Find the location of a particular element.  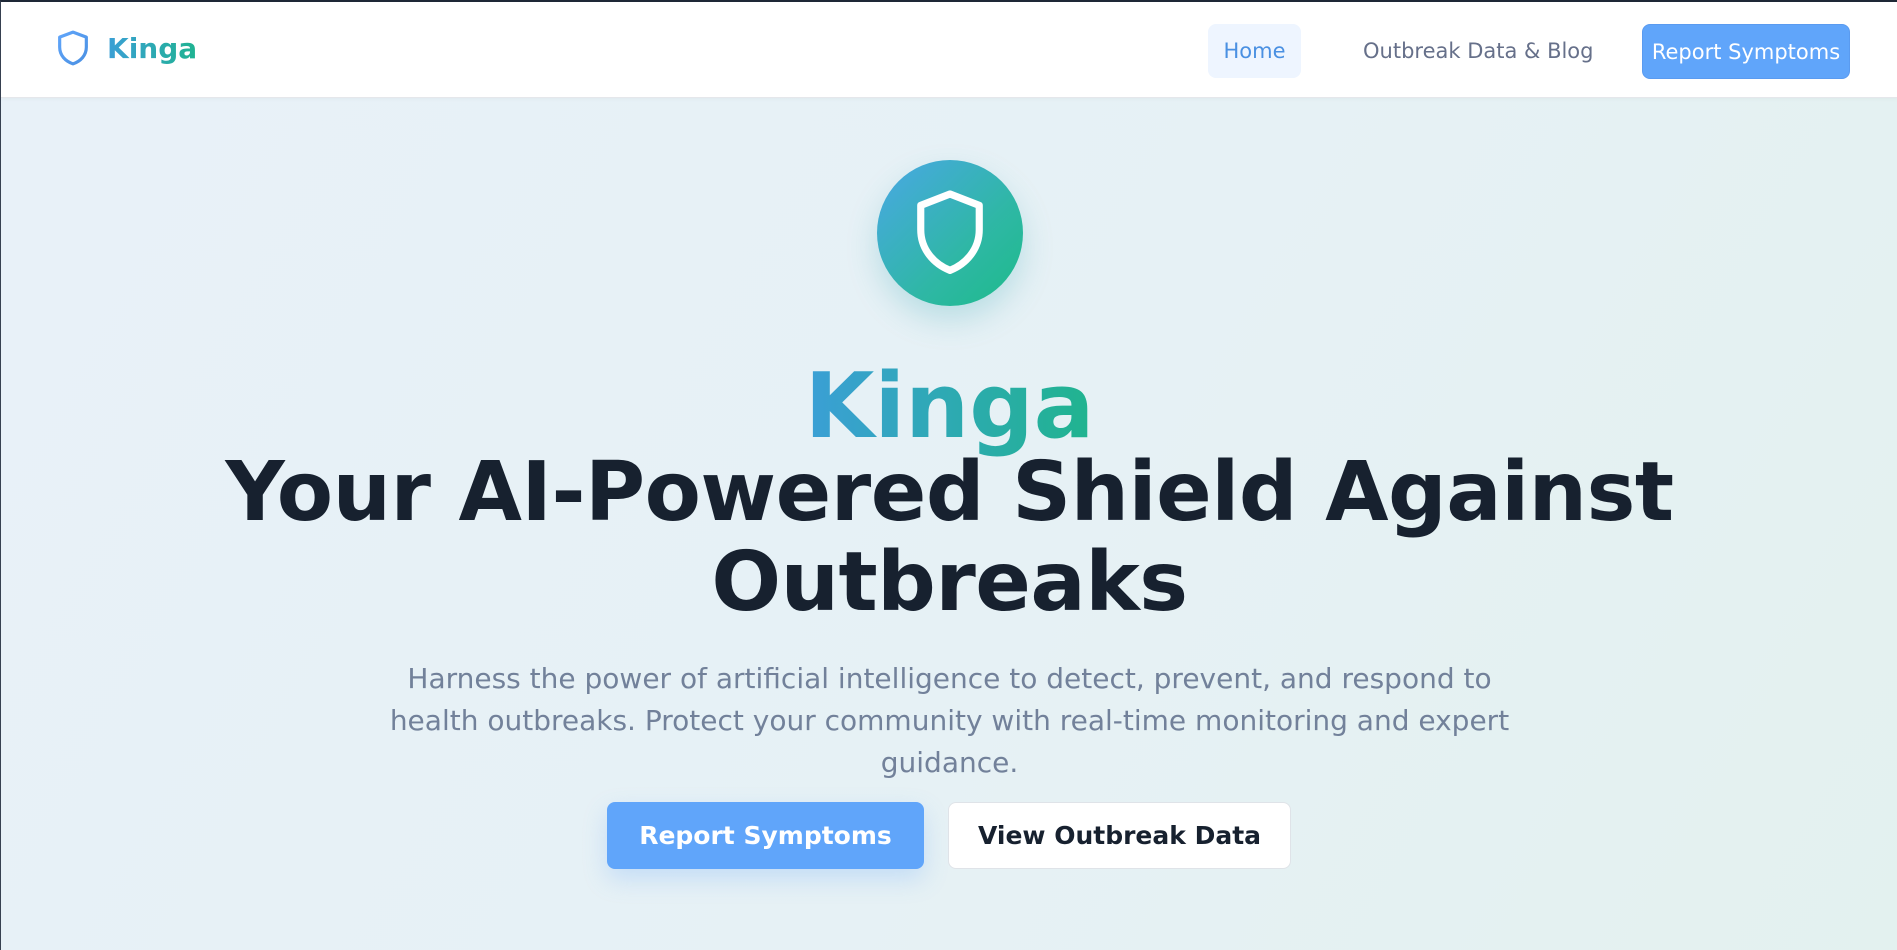

hero-title: Your AI-Powered Shield Against Outbreaks is located at coordinates (949, 537).